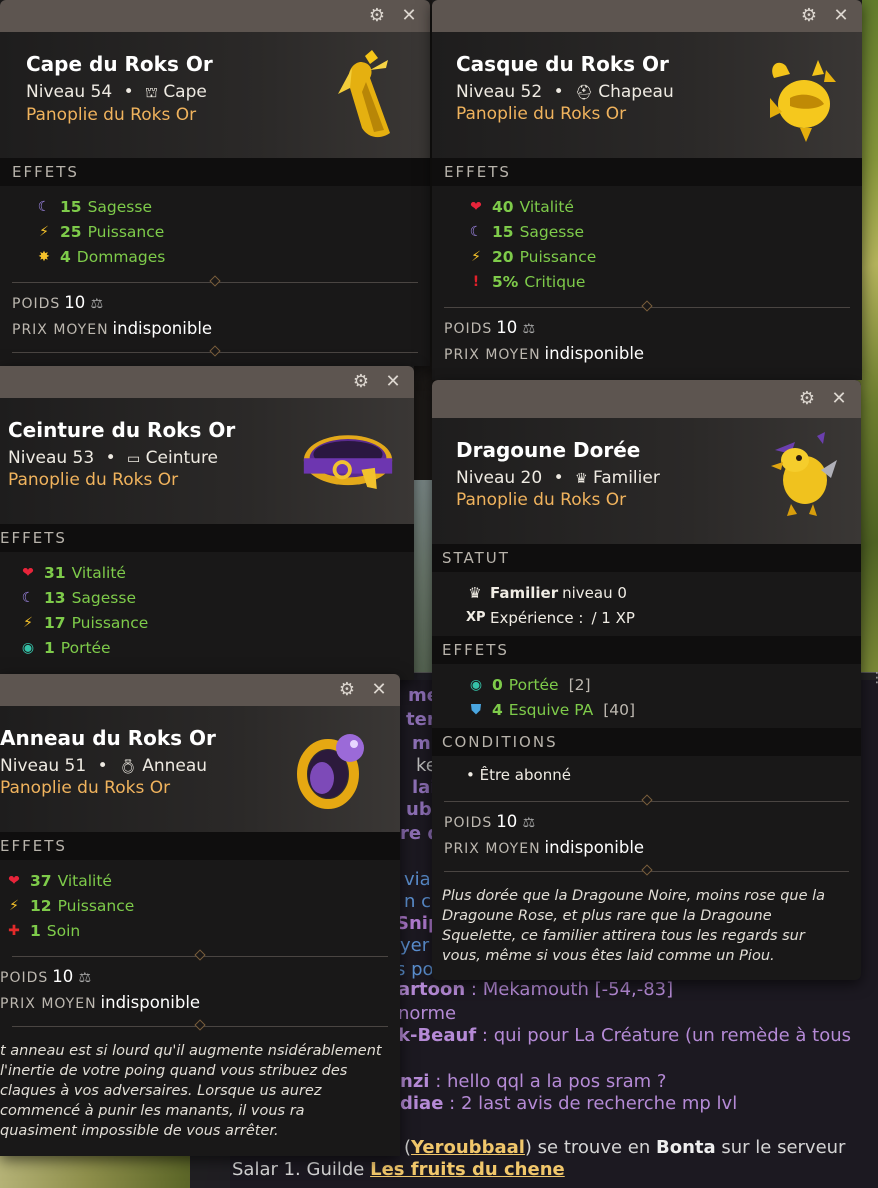 This screenshot has height=1188, width=878. I want to click on heal-icon: ✚, so click(14, 930).